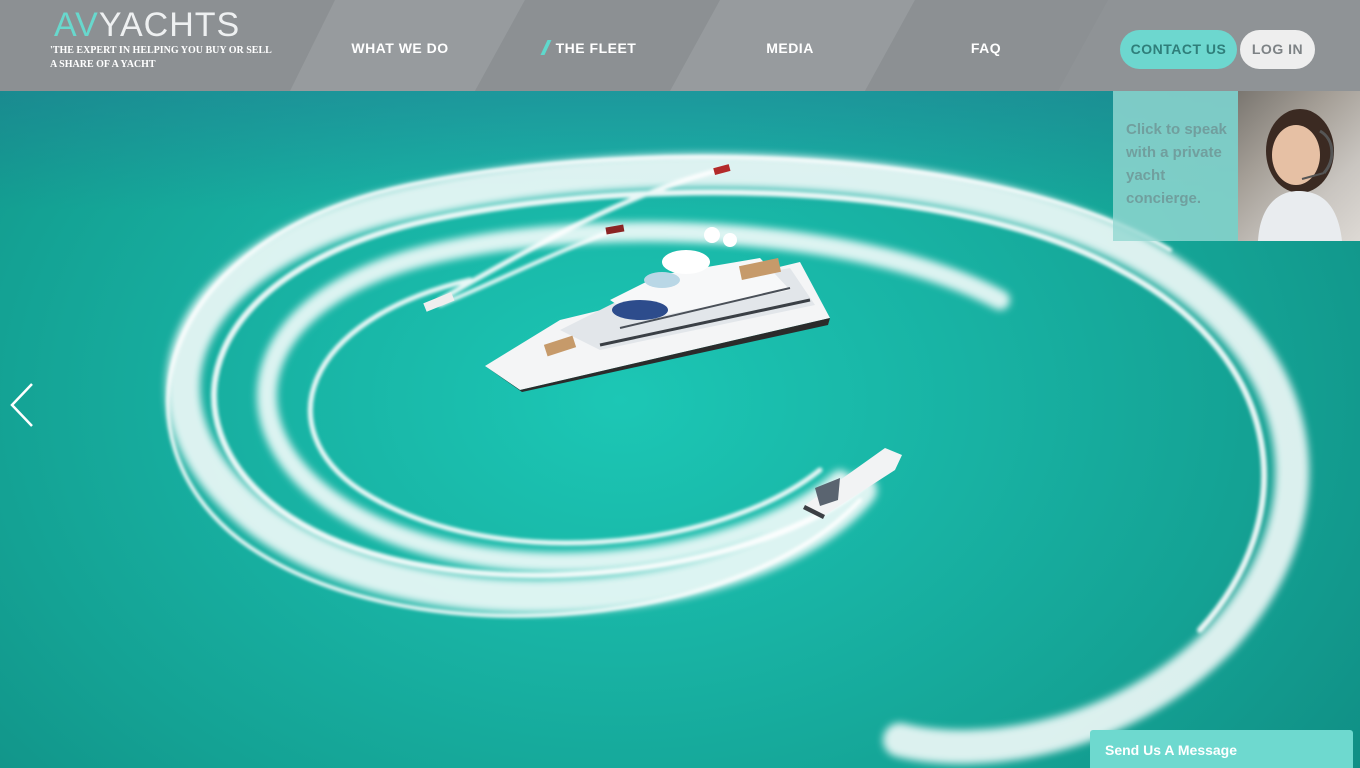 The width and height of the screenshot is (1360, 768). Describe the element at coordinates (76, 25) in the screenshot. I see `logo-prefix: AV` at that location.